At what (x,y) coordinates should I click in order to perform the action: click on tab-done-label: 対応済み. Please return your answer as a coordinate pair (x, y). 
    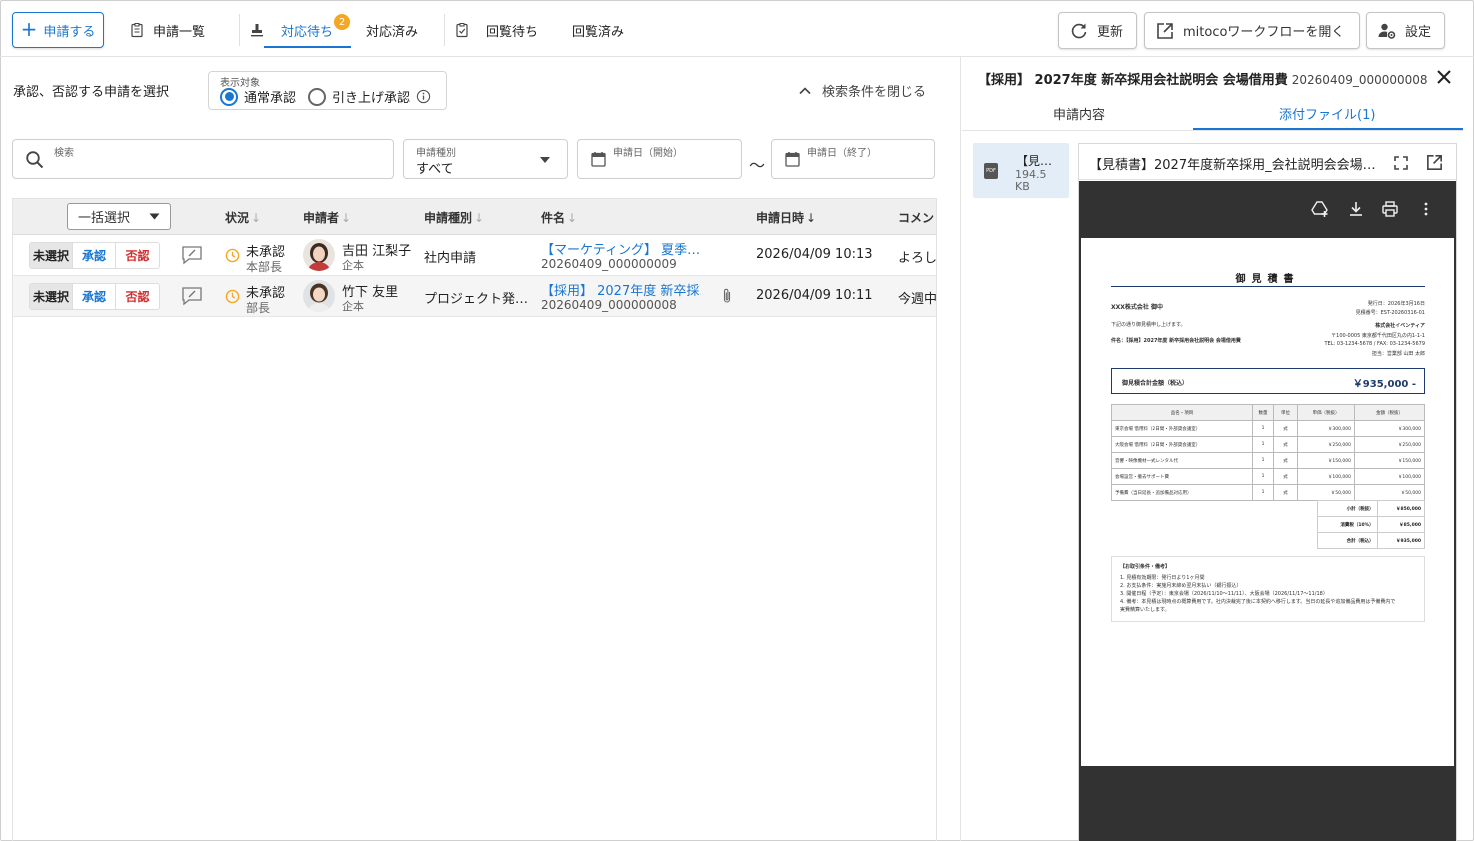
    Looking at the image, I should click on (392, 32).